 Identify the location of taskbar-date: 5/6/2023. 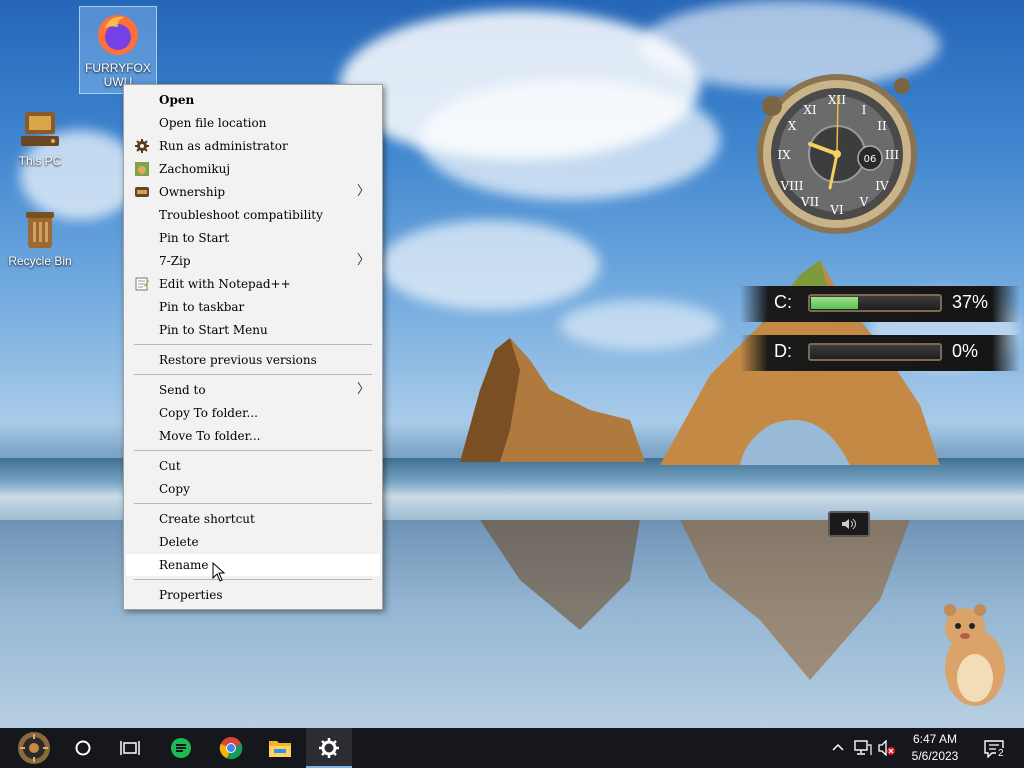
(935, 756).